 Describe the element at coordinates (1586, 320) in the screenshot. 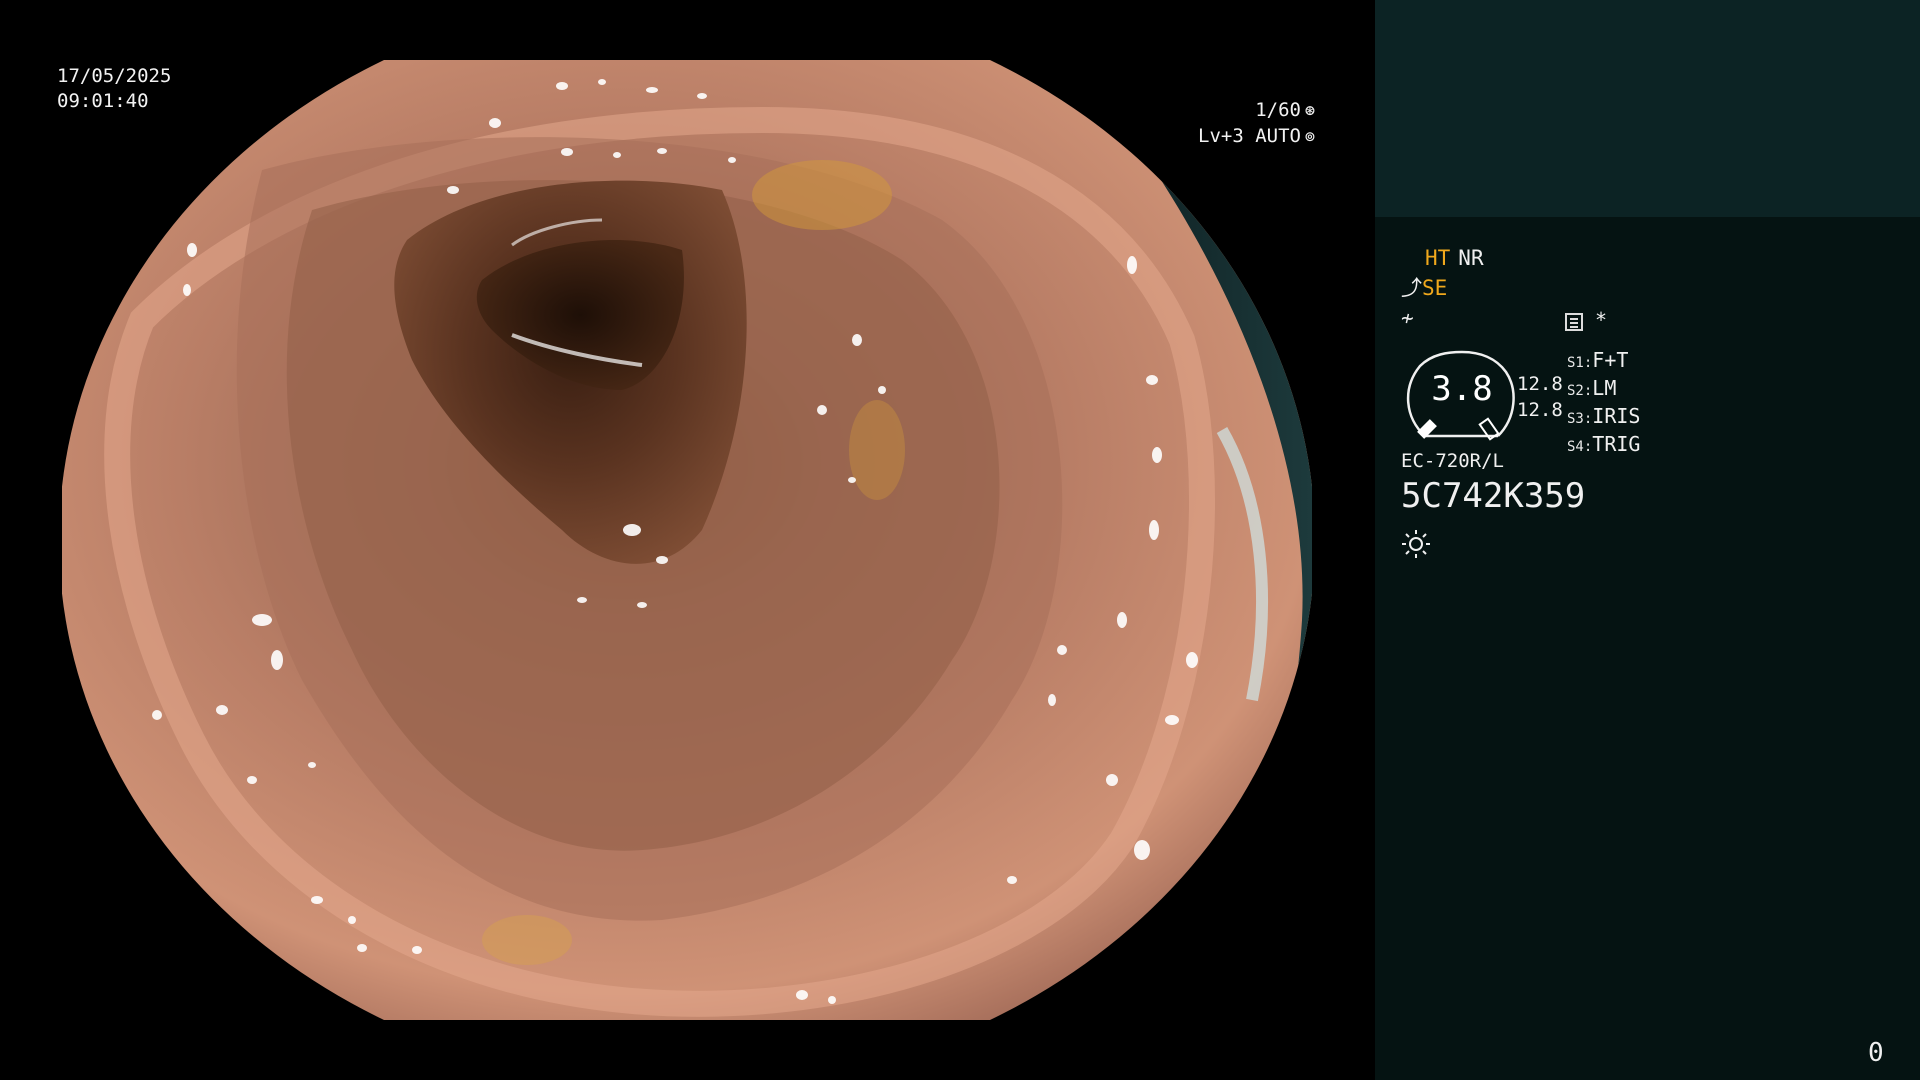

I see `memo-row: *` at that location.